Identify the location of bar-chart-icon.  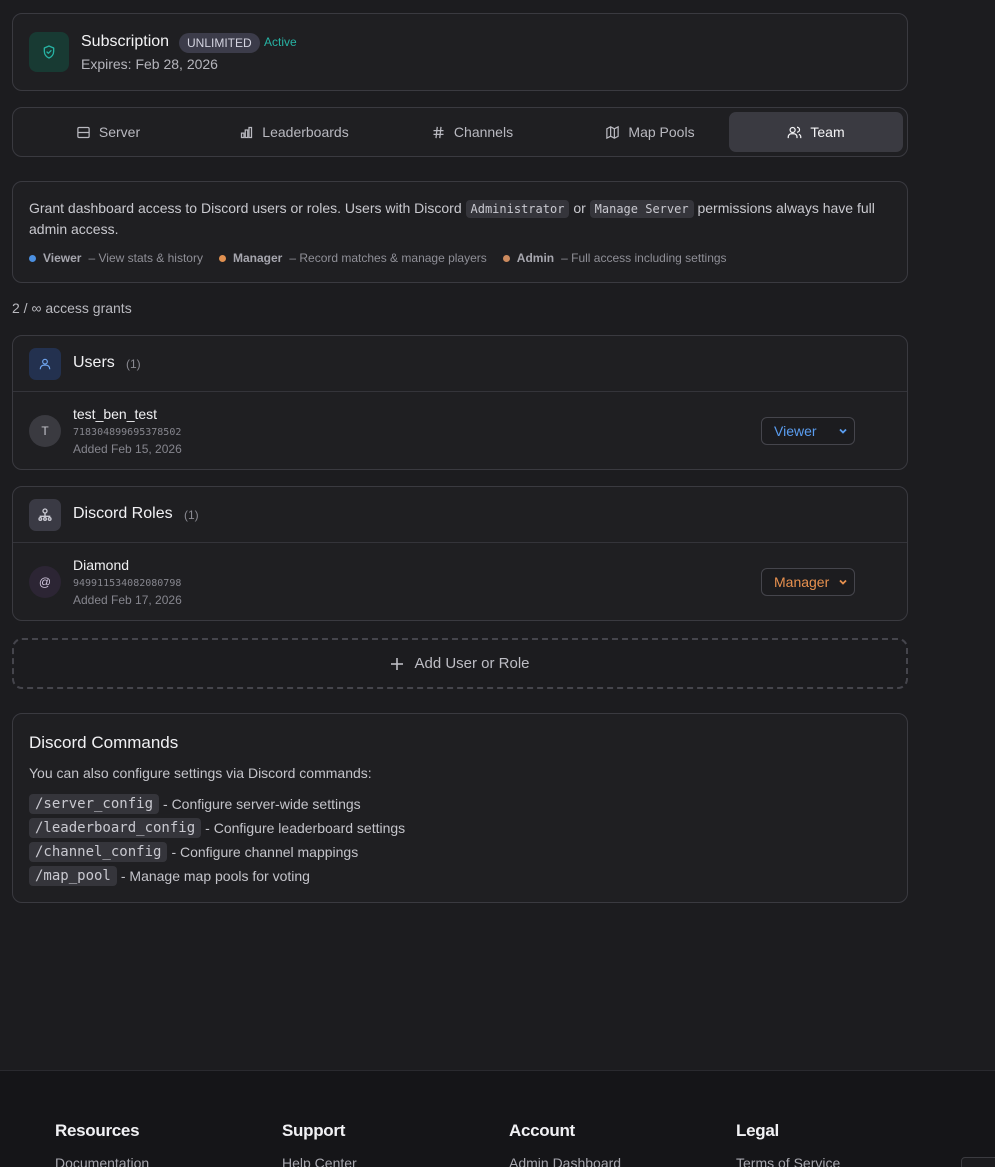
(247, 132).